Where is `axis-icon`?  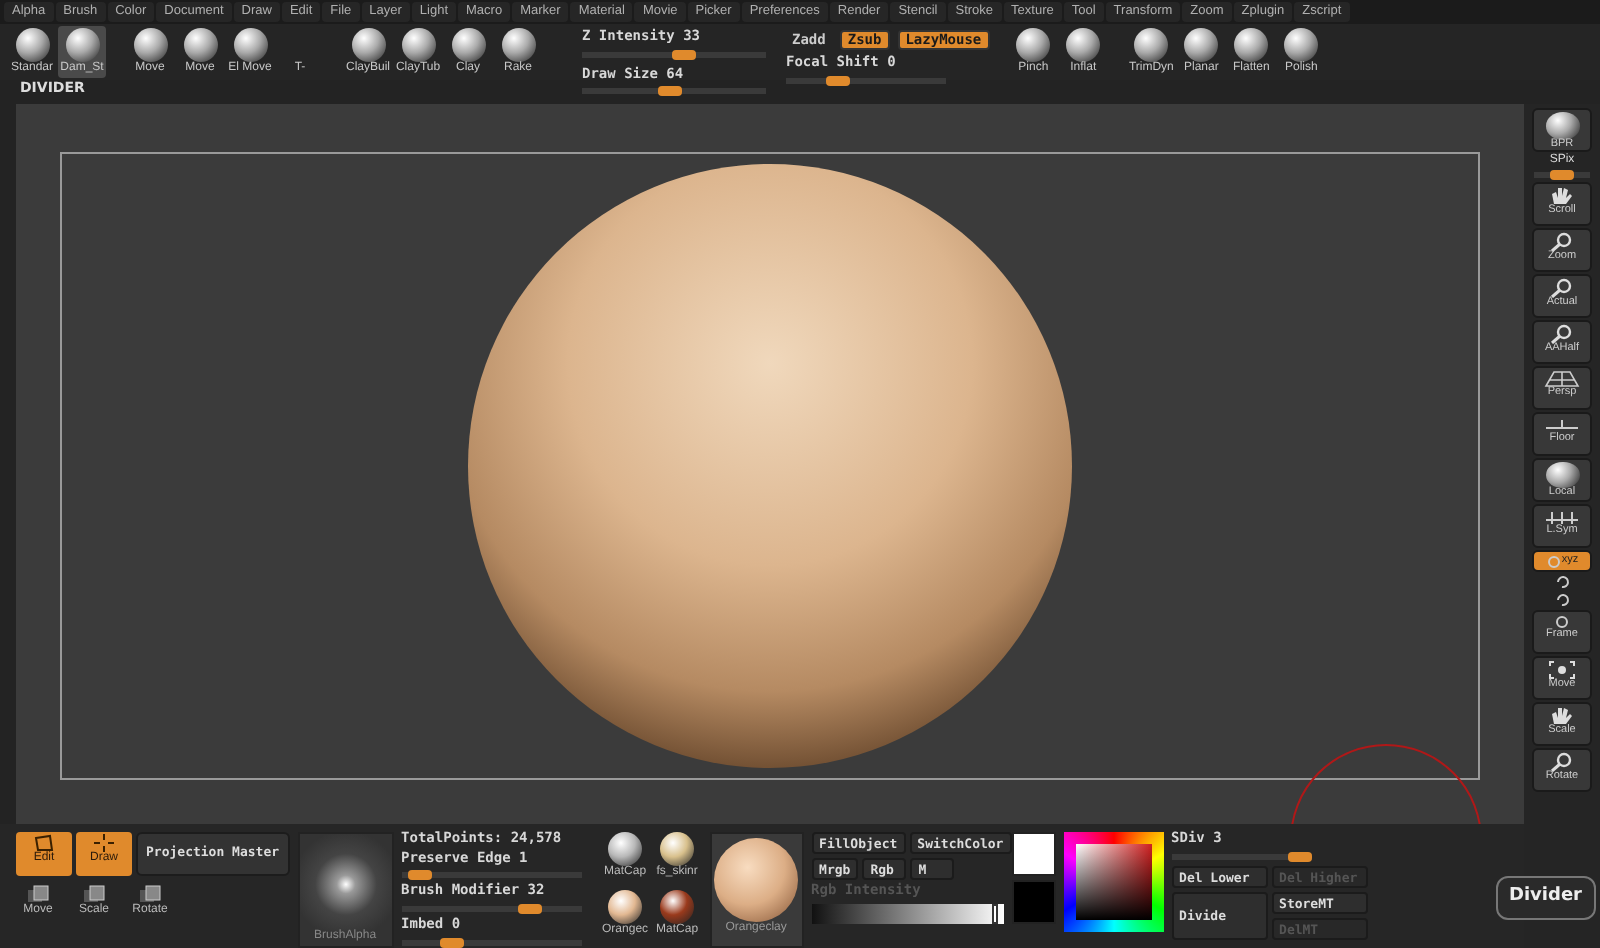
axis-icon is located at coordinates (1562, 516).